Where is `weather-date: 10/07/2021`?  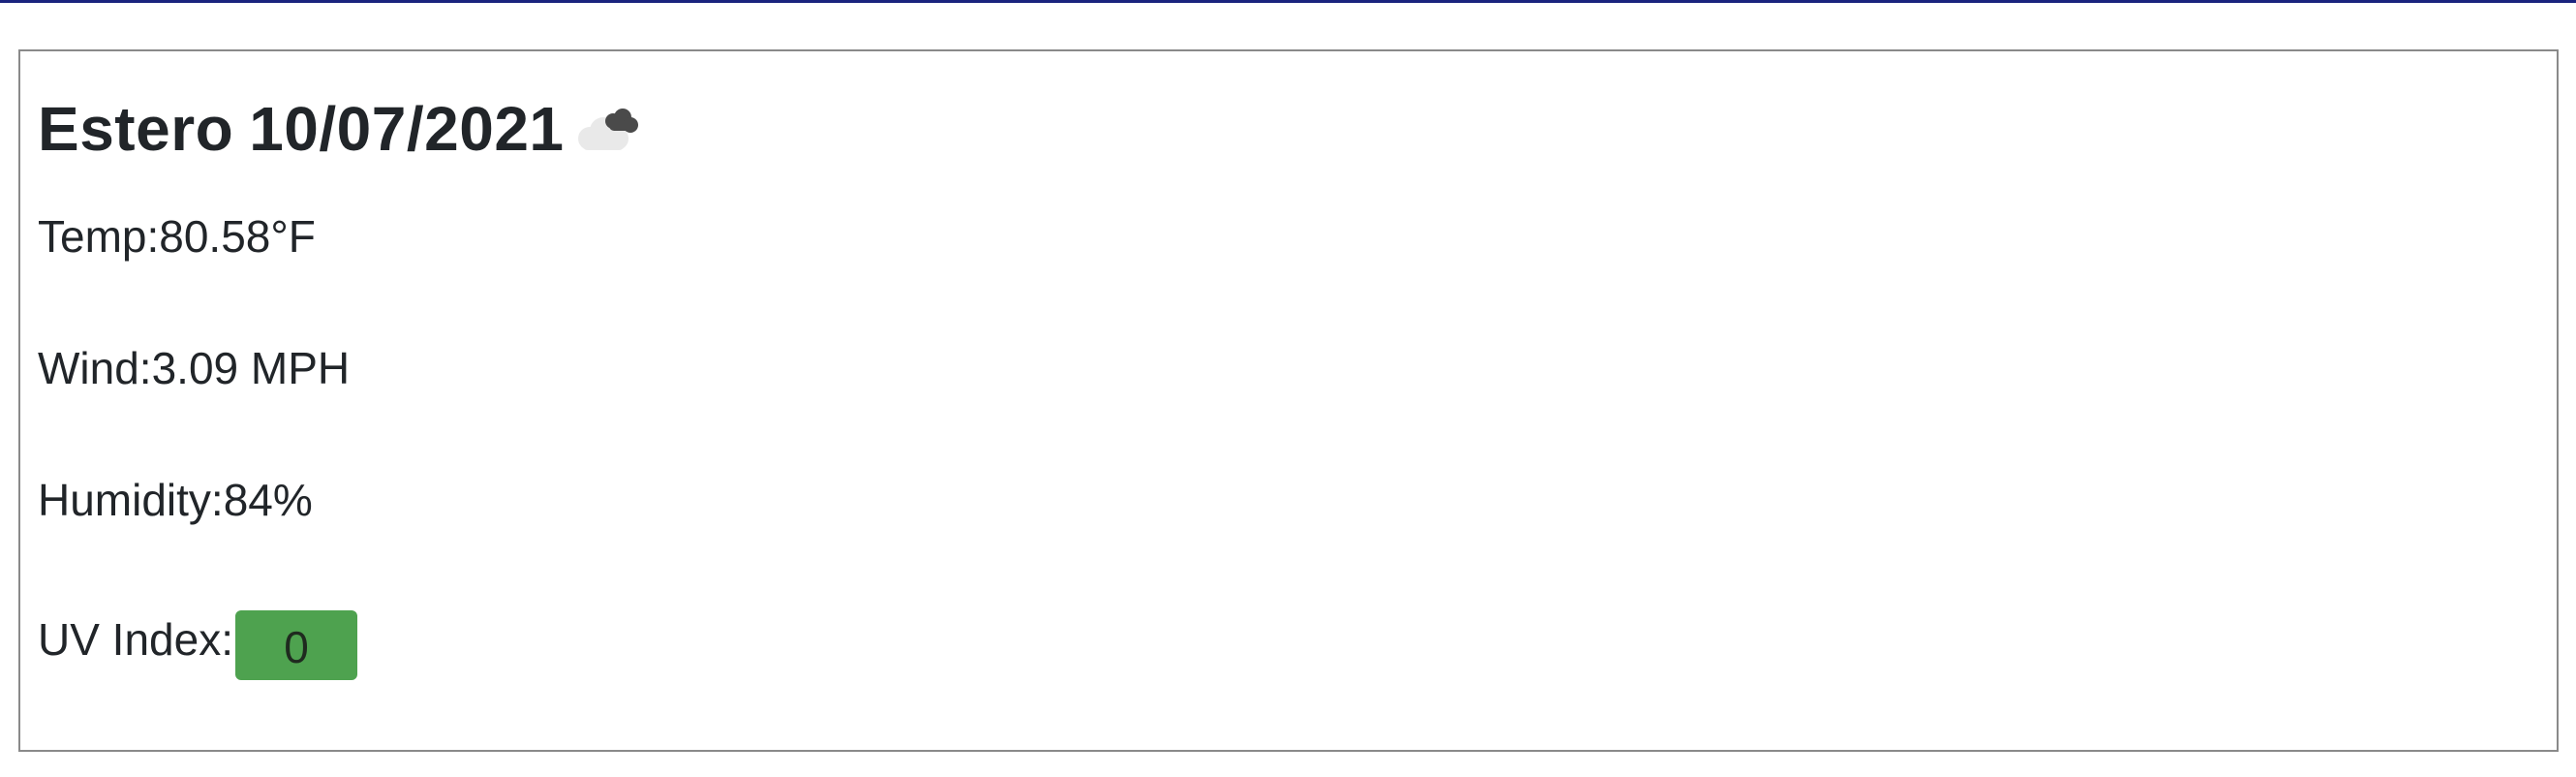 weather-date: 10/07/2021 is located at coordinates (407, 129).